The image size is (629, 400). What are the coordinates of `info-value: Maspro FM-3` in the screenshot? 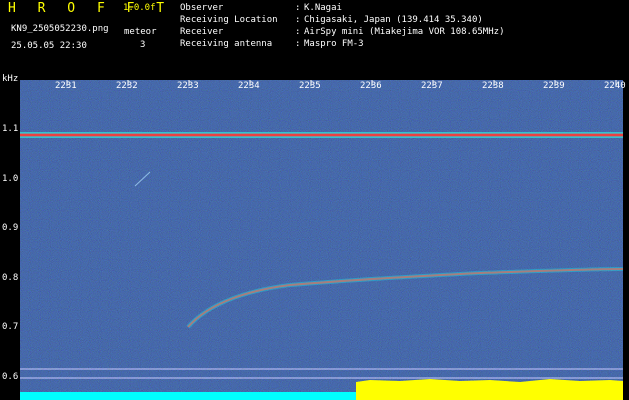 It's located at (334, 44).